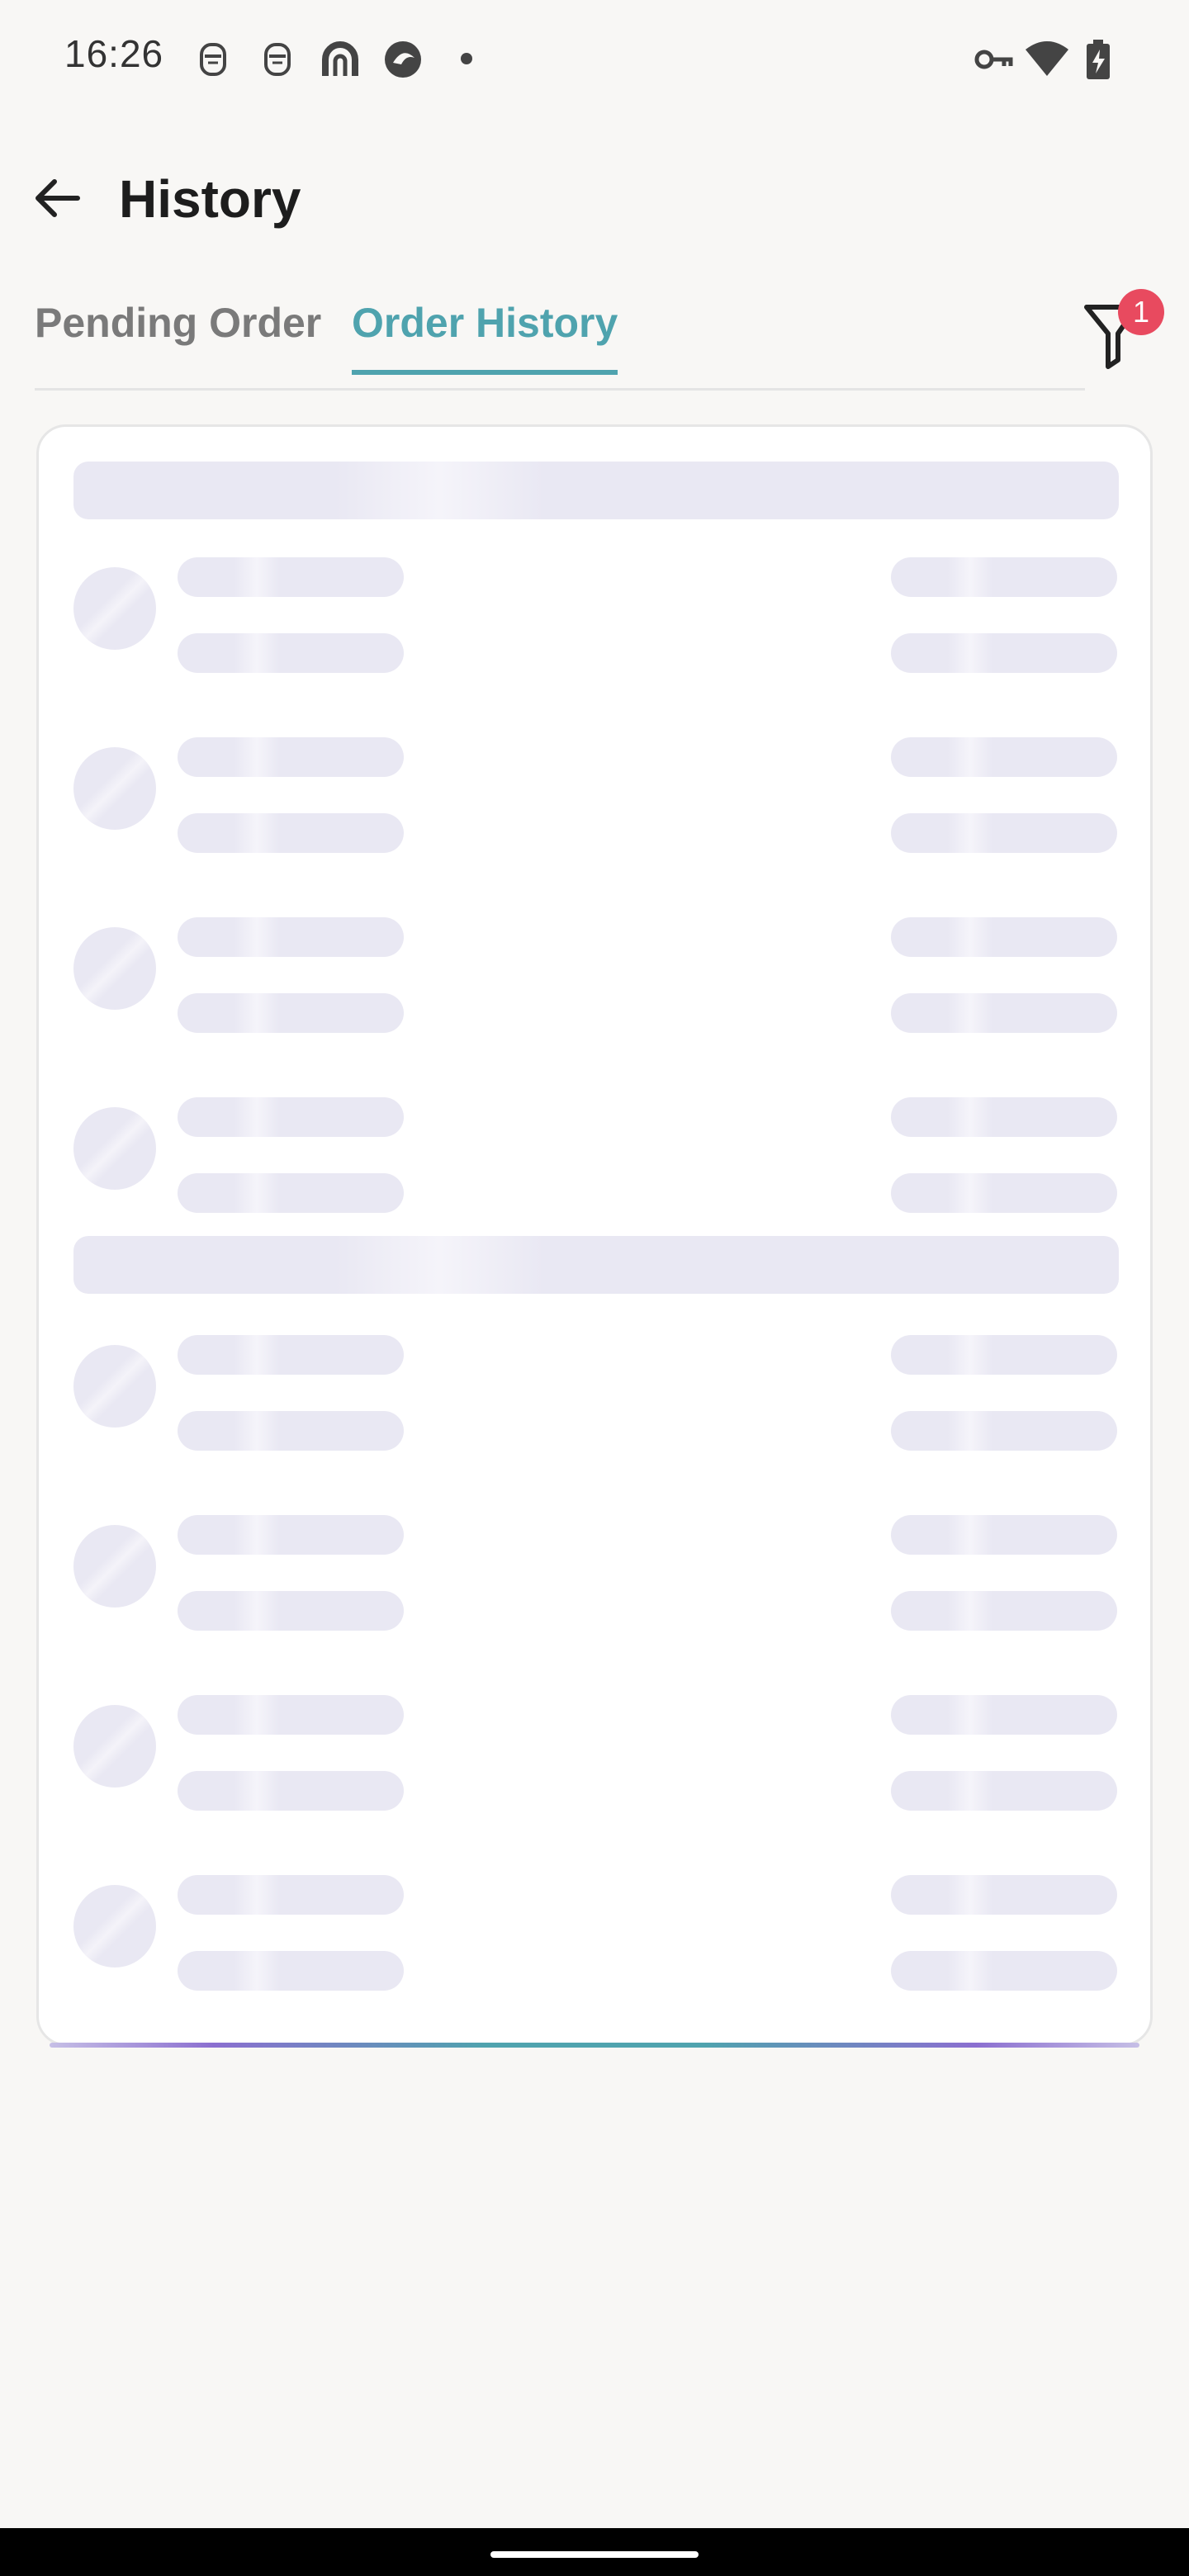  I want to click on back-button, so click(58, 198).